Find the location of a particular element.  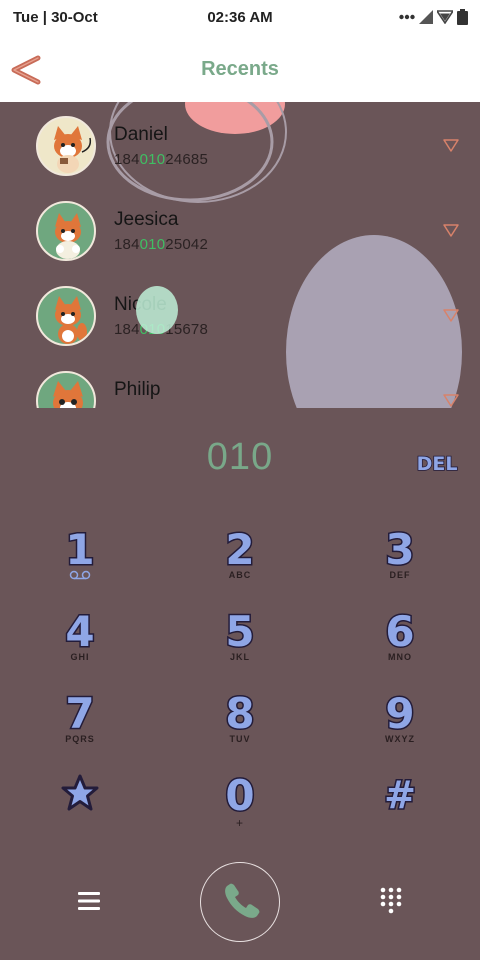

svg-text: 6 is located at coordinates (399, 630).